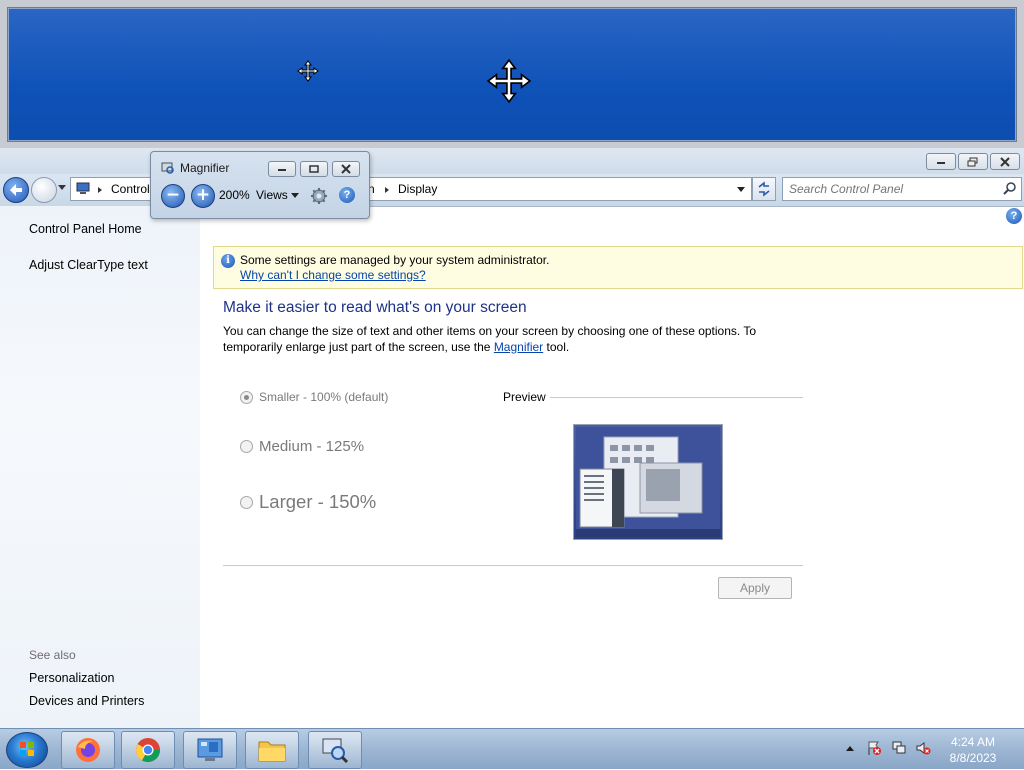 This screenshot has width=1024, height=770. I want to click on address-dropdown-icon, so click(741, 189).